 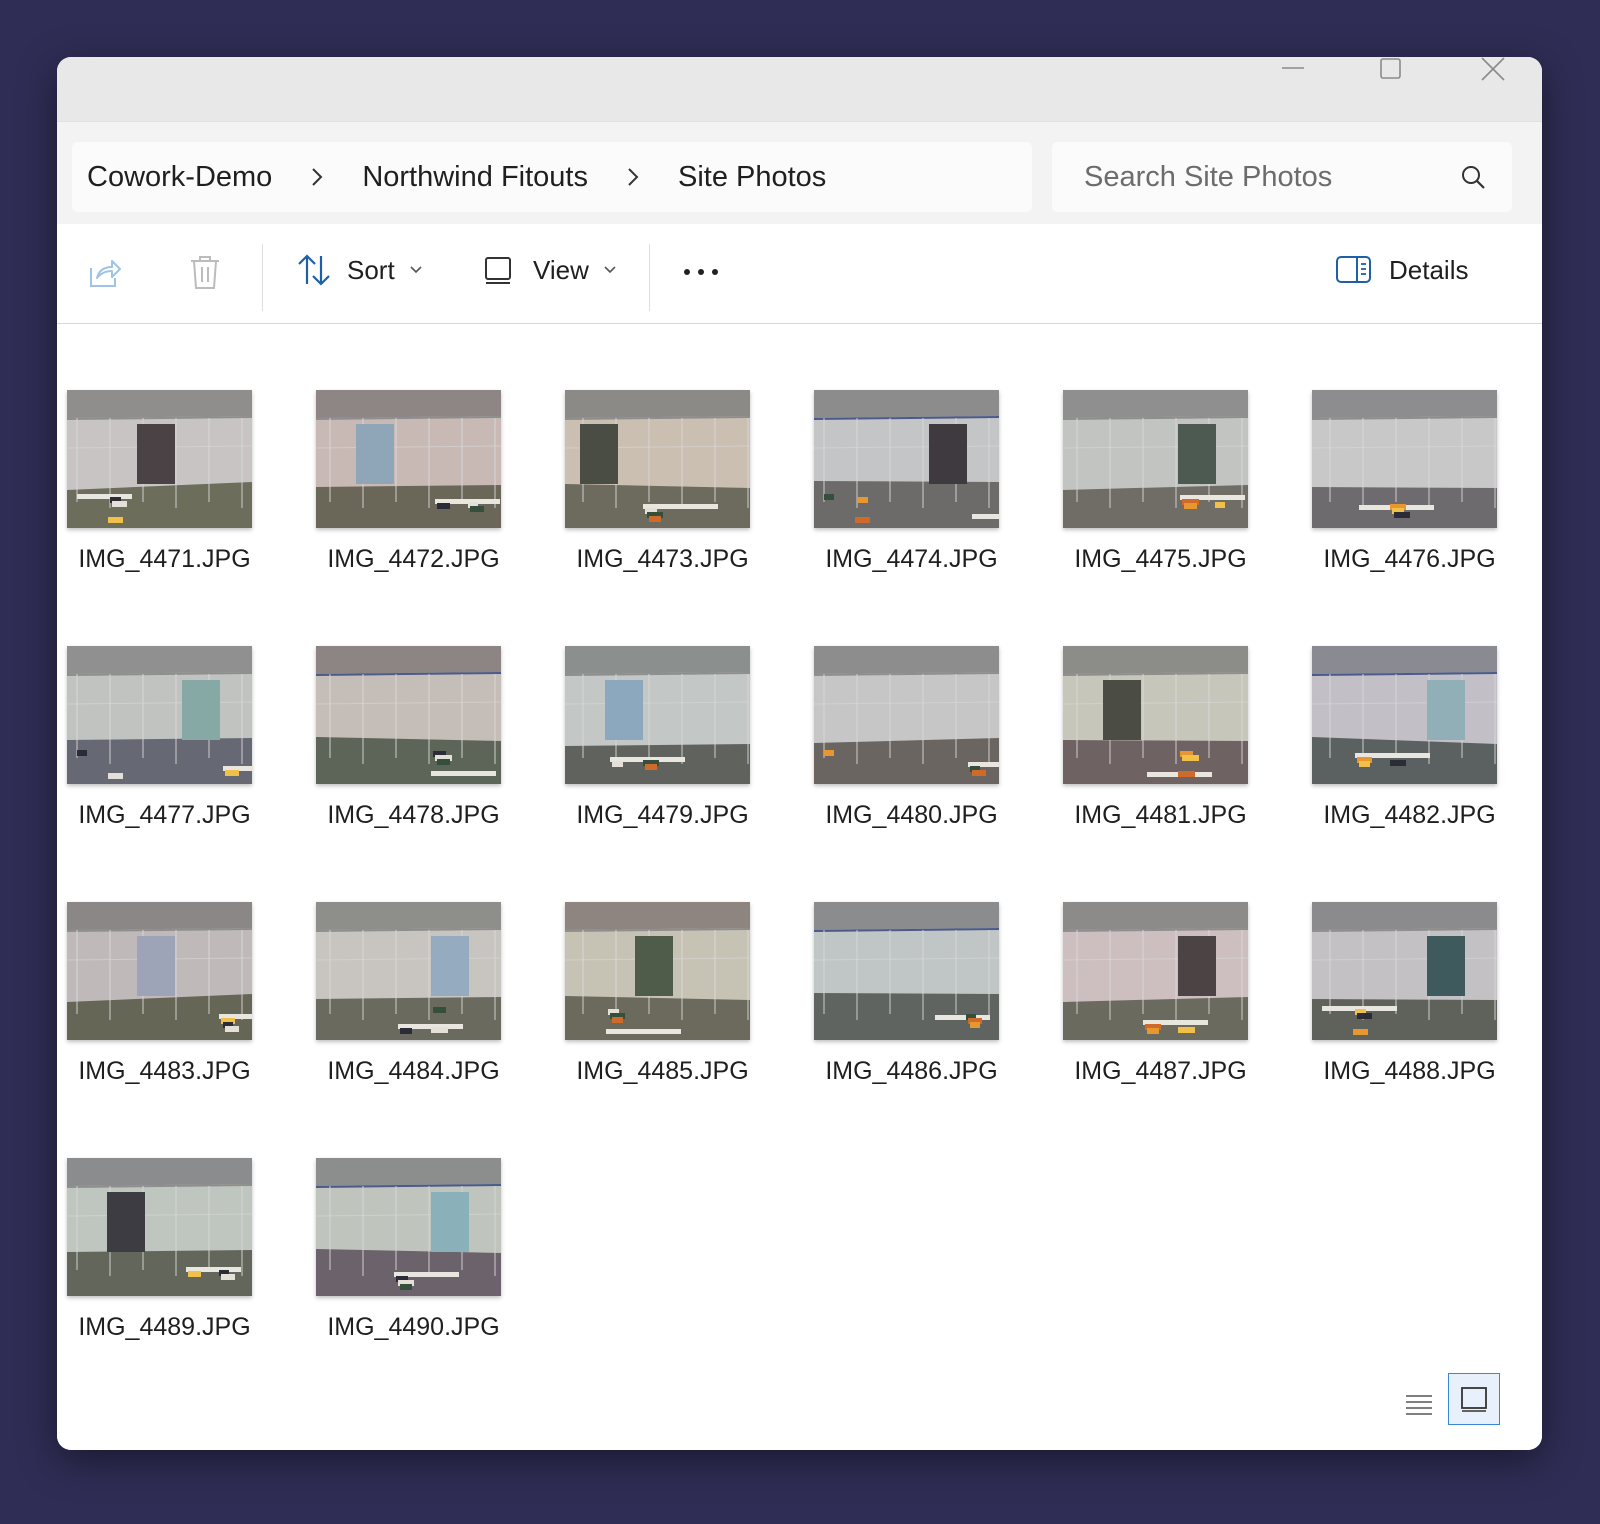 I want to click on file-tile: IMG_4472.JPG, so click(x=431, y=490).